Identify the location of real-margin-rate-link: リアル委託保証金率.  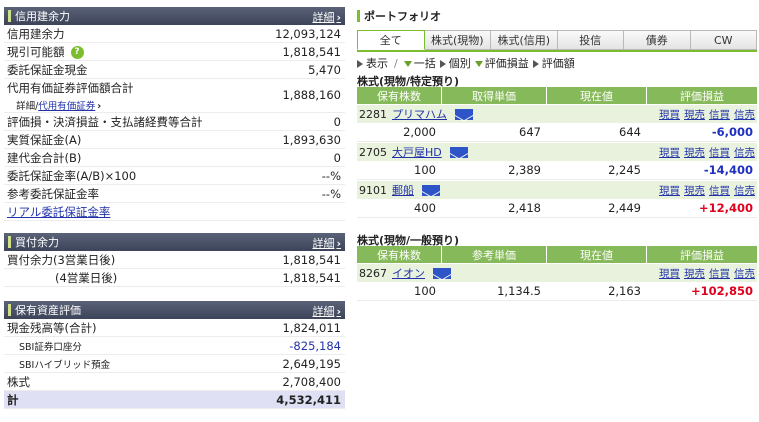
(58, 212).